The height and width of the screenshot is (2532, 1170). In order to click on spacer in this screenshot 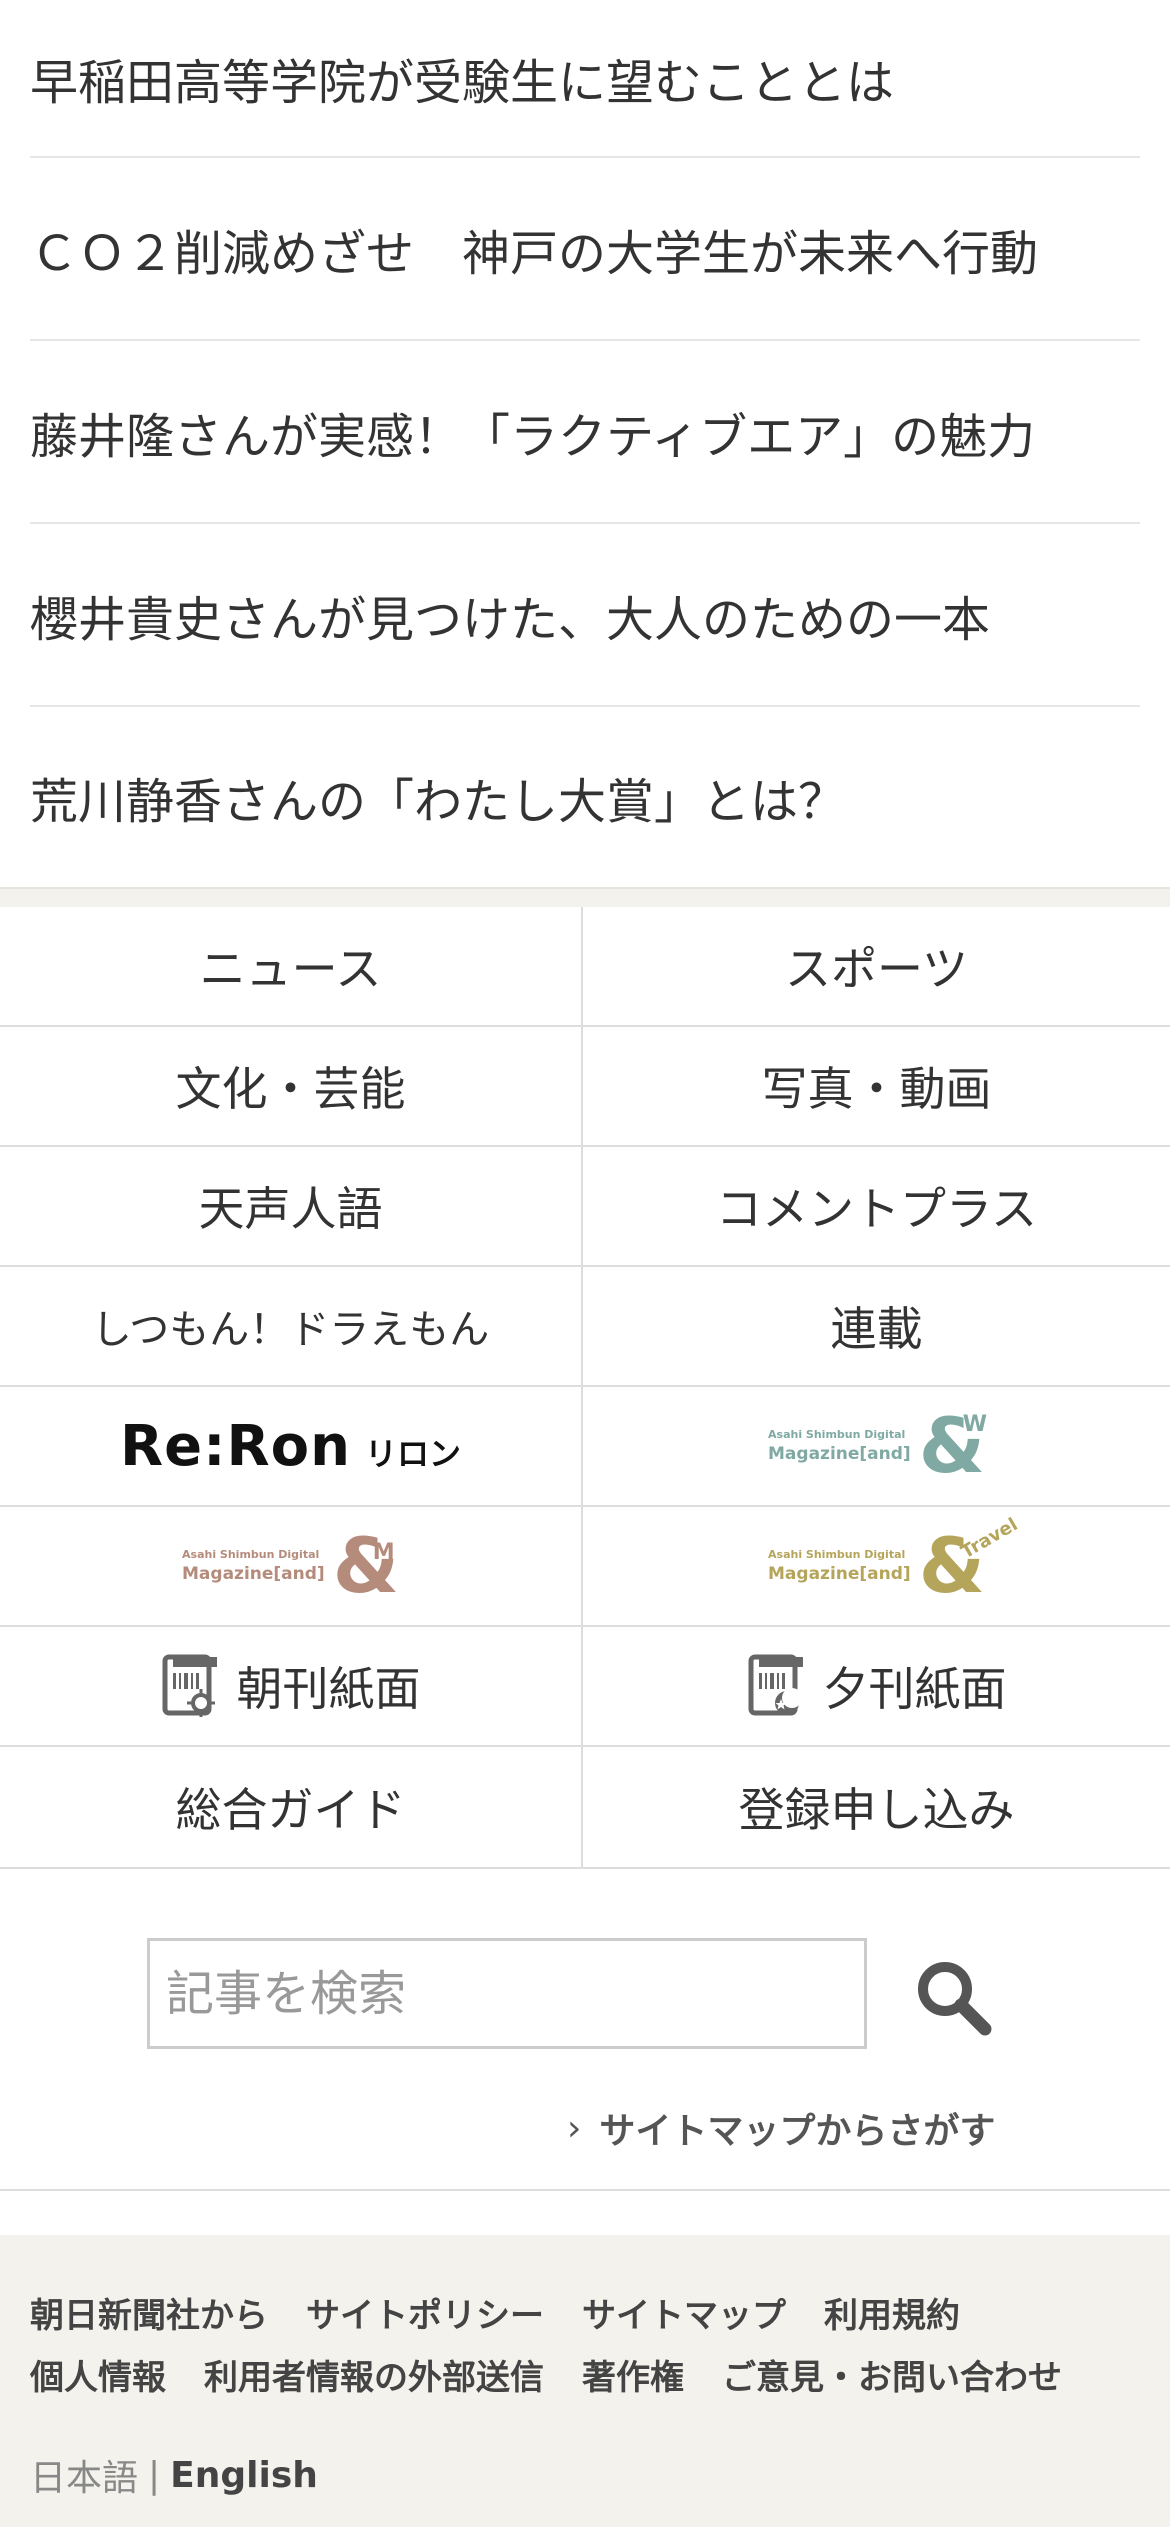, I will do `click(585, 2213)`.